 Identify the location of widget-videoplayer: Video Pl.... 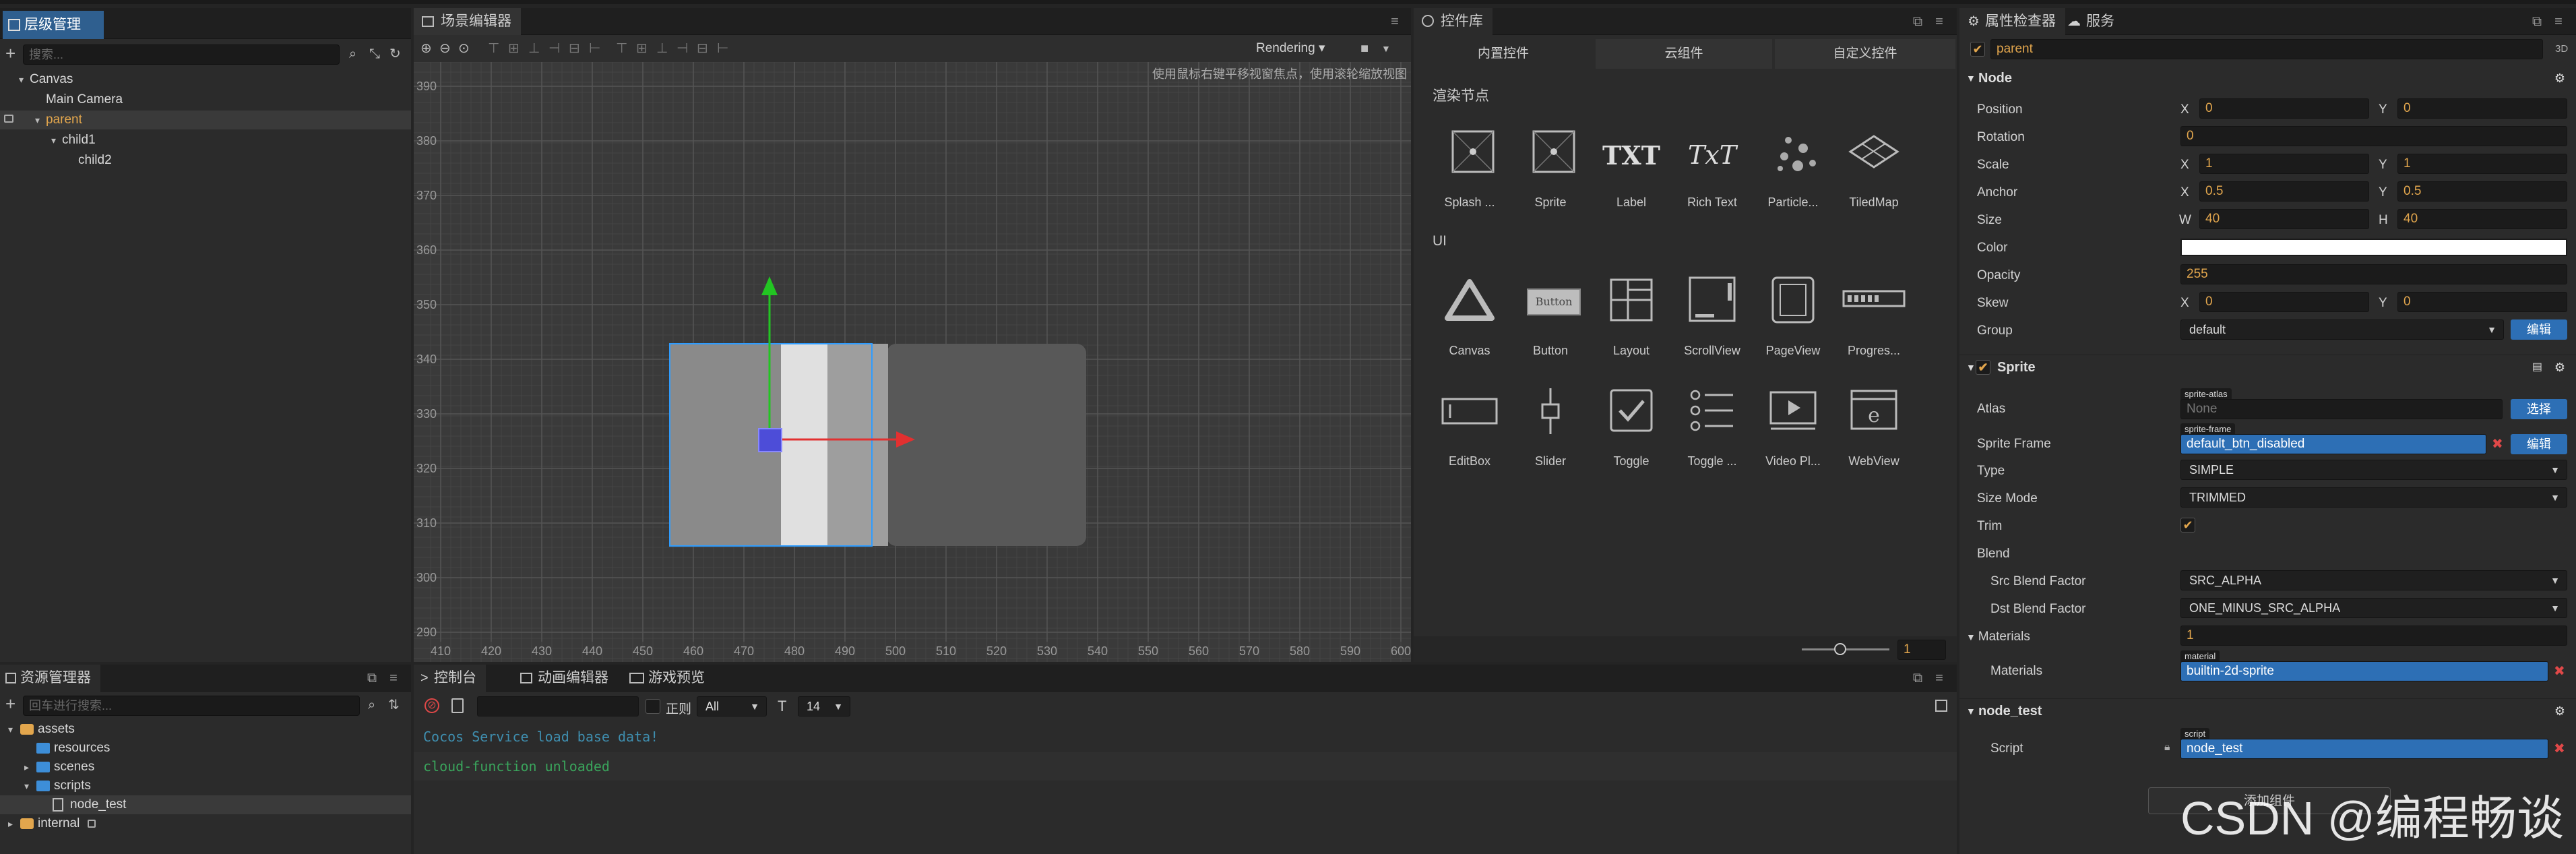
(1793, 427).